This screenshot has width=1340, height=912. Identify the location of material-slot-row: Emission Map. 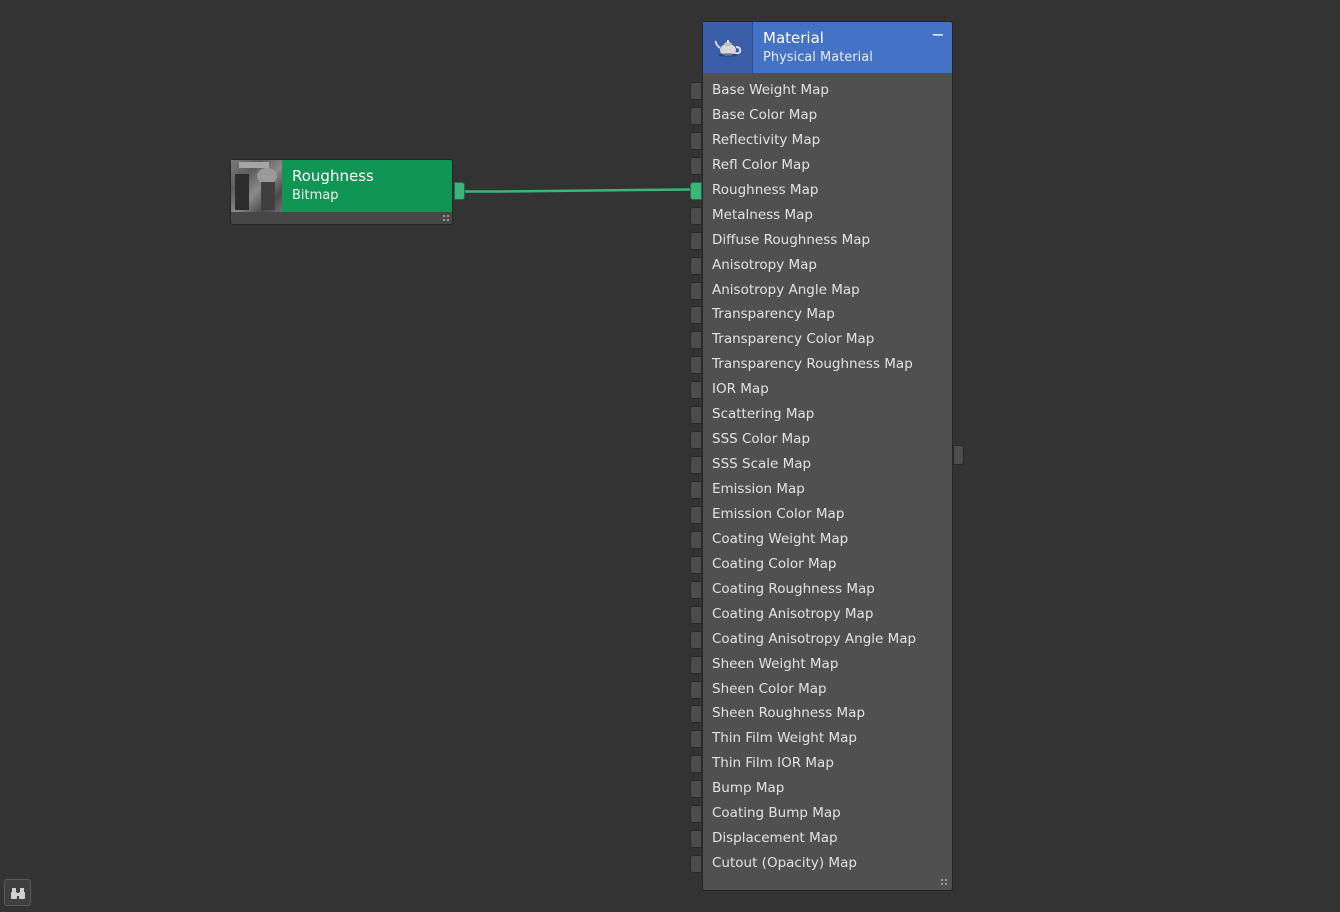
(821, 489).